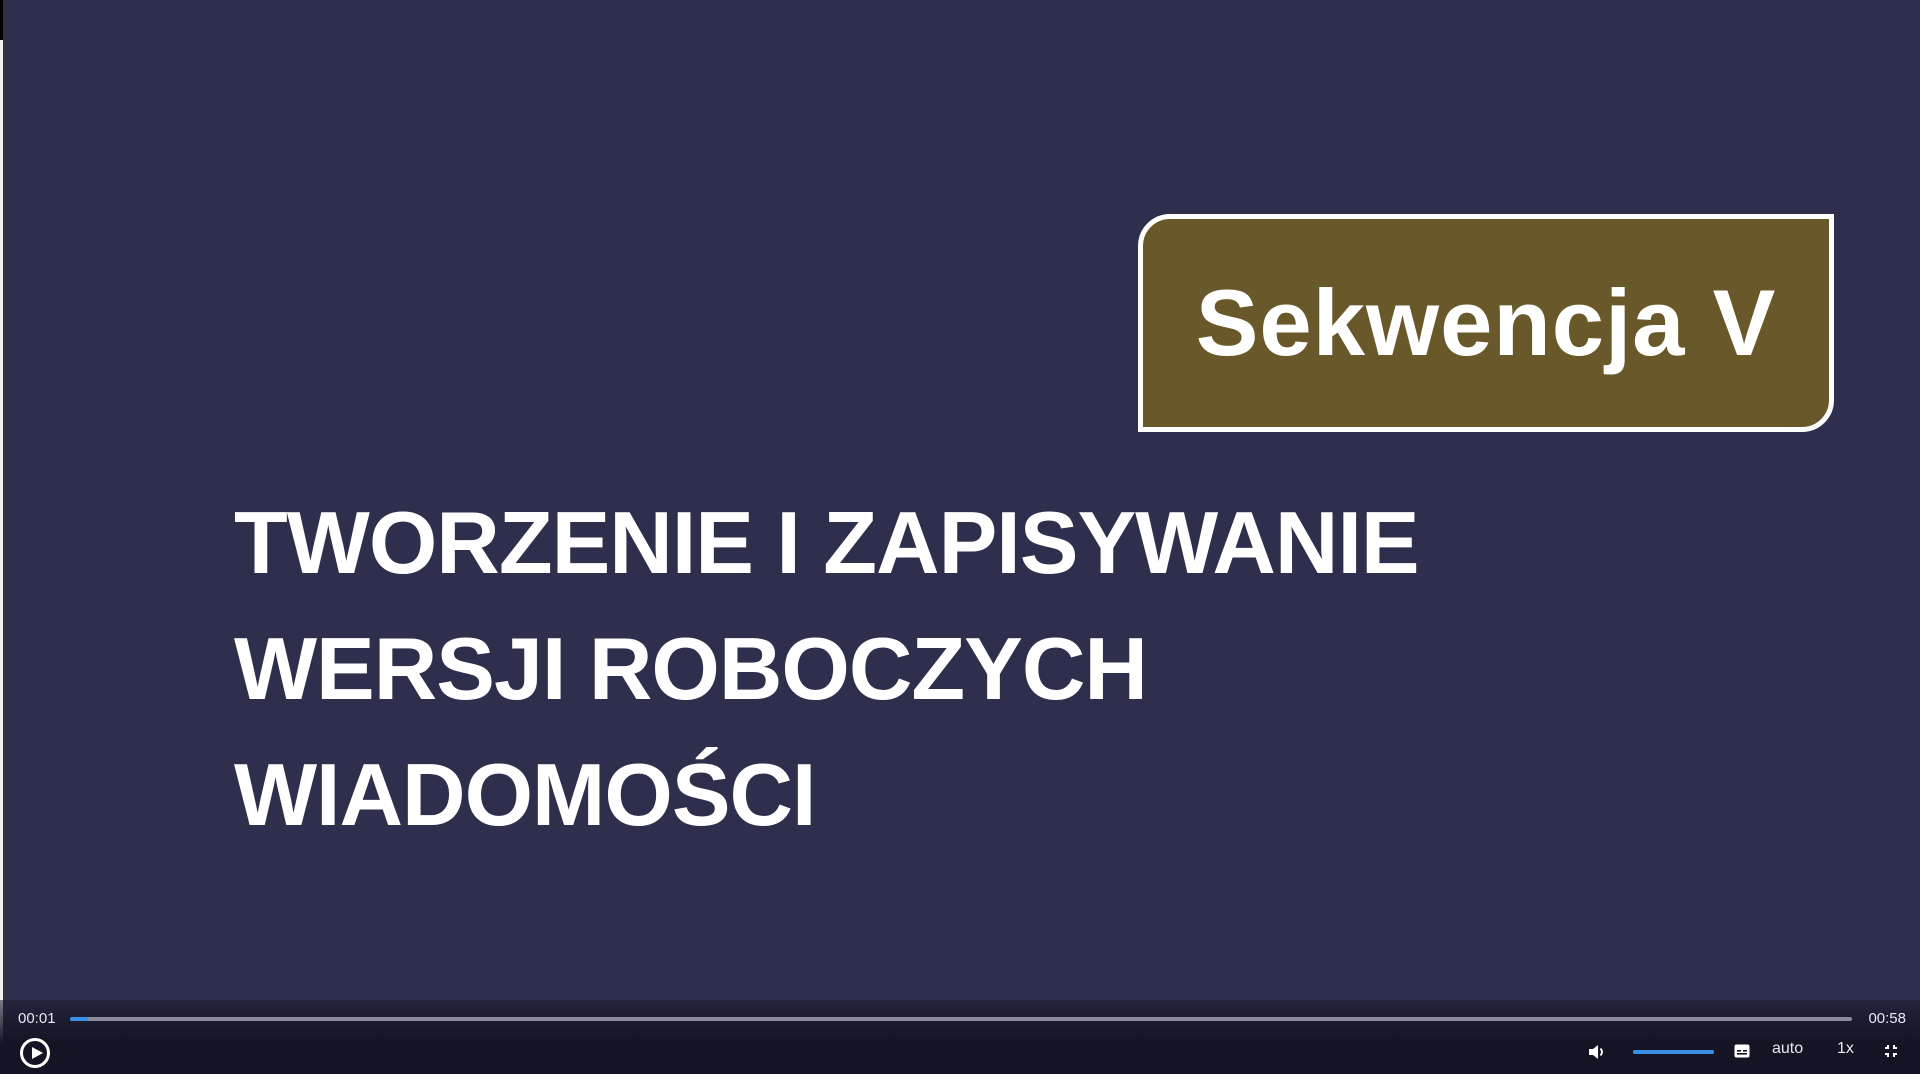 This screenshot has width=1920, height=1074. I want to click on volume-fill, so click(1673, 1052).